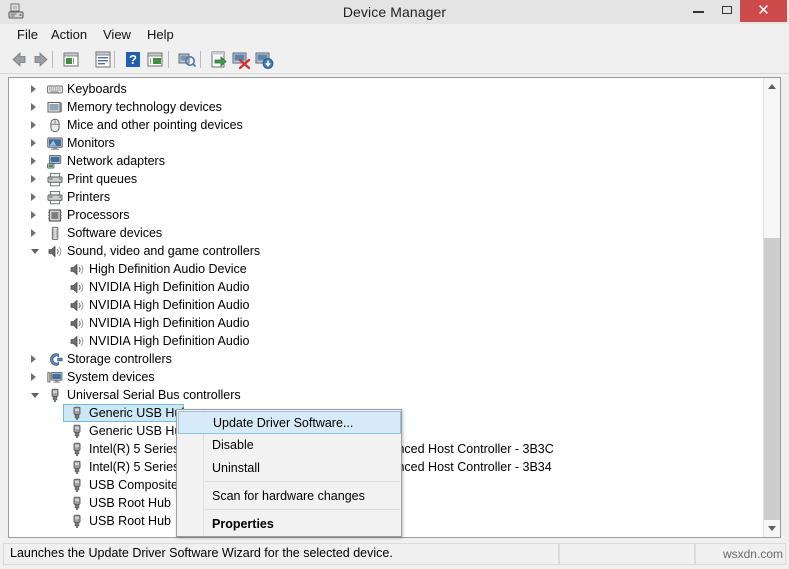 The height and width of the screenshot is (569, 789). Describe the element at coordinates (98, 215) in the screenshot. I see `device-tree-row-label: Processors` at that location.